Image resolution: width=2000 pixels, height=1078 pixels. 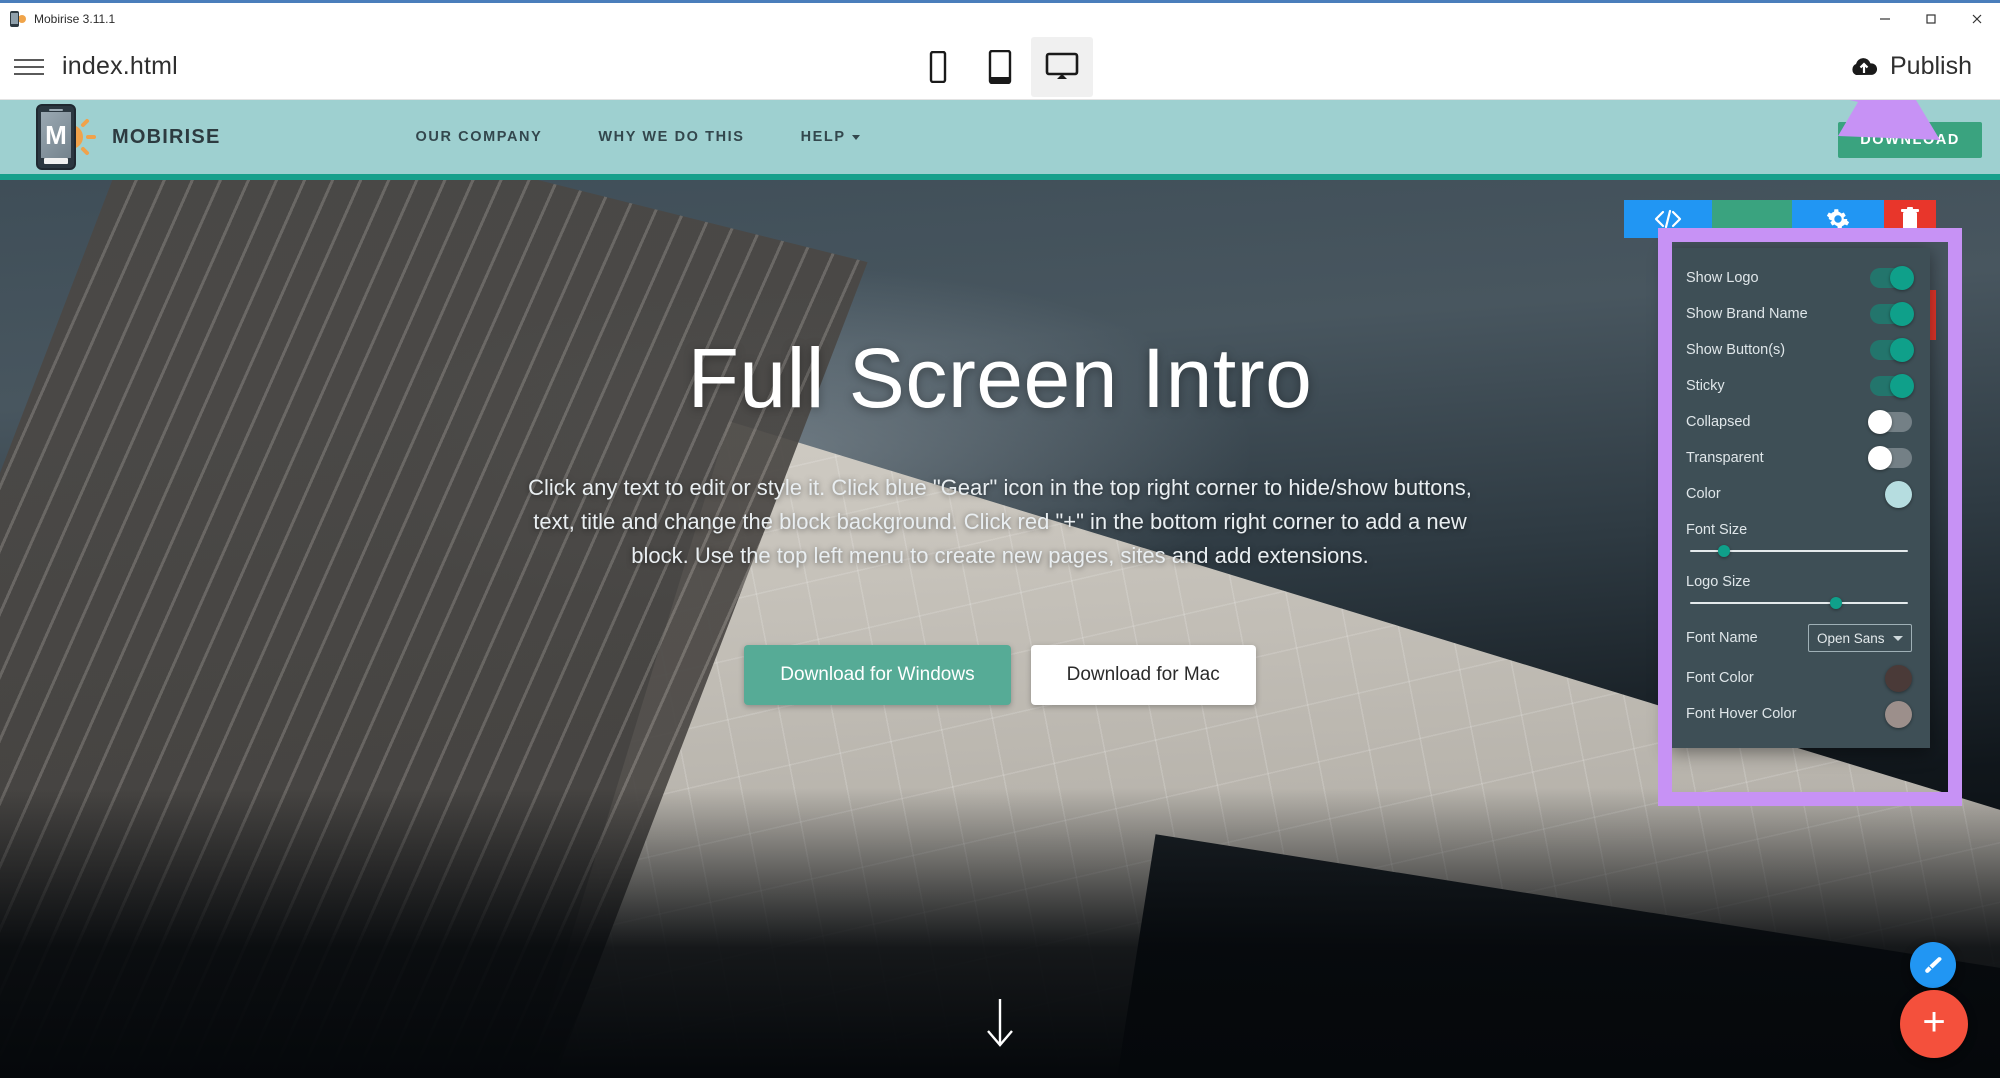 What do you see at coordinates (1799, 714) in the screenshot?
I see `setting-row-font-hover-color: Font Hover Color` at bounding box center [1799, 714].